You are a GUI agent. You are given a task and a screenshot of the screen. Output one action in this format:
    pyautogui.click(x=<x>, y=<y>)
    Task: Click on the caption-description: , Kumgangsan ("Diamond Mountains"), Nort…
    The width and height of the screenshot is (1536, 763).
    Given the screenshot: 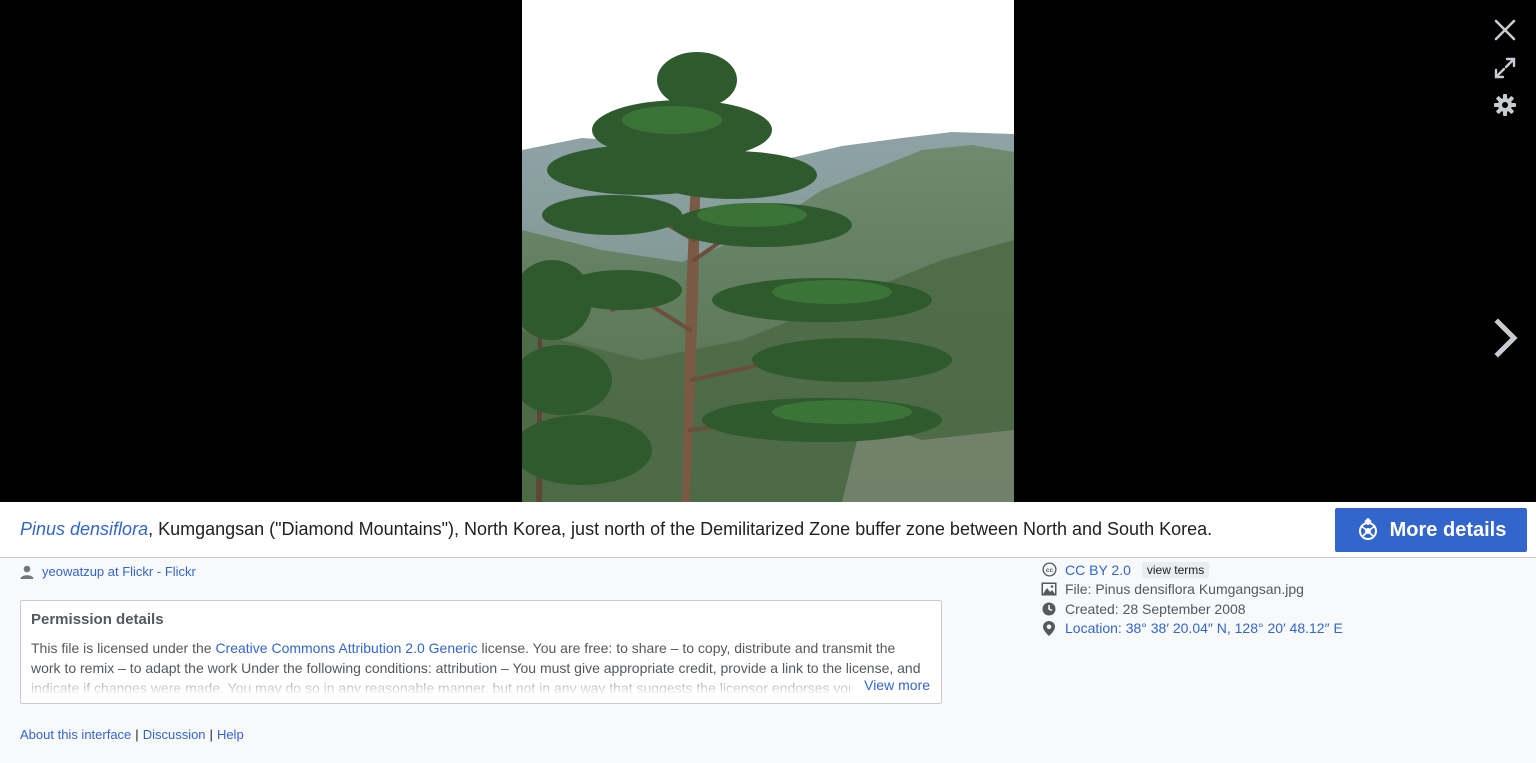 What is the action you would take?
    pyautogui.click(x=680, y=529)
    